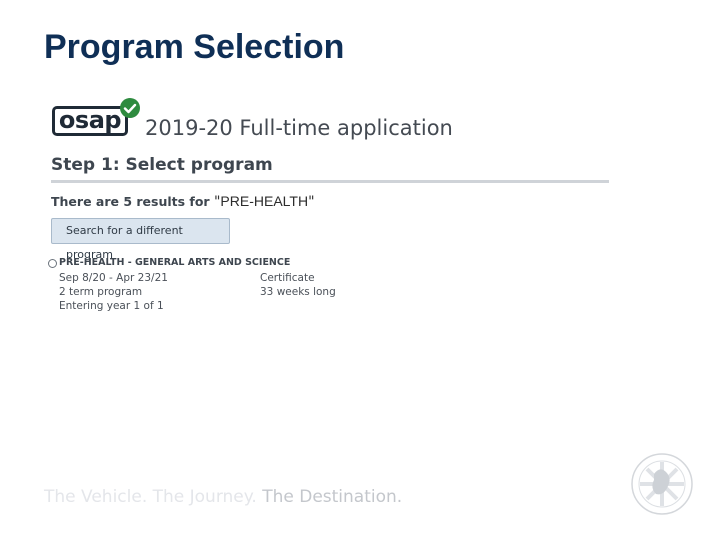  I want to click on program-entry: Entering year 1 of 1, so click(111, 306).